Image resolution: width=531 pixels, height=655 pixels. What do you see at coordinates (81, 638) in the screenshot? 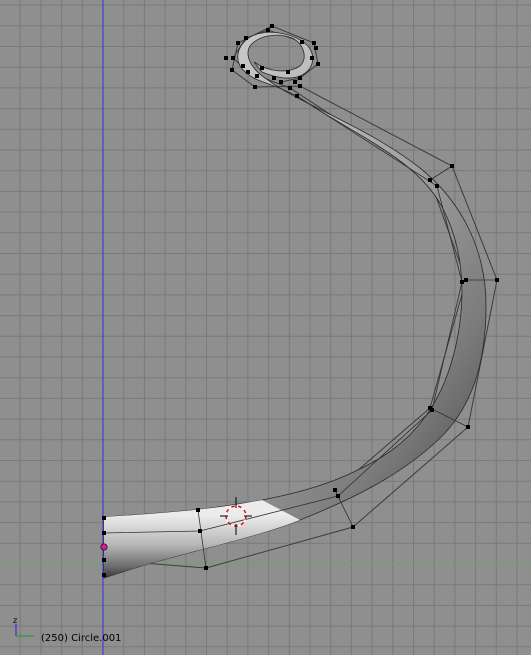
I see `viewport-status-text: (250) Circle.001` at bounding box center [81, 638].